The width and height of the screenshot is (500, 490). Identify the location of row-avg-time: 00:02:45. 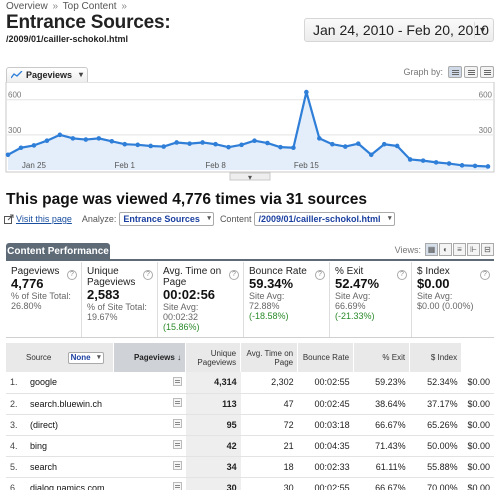
(325, 404).